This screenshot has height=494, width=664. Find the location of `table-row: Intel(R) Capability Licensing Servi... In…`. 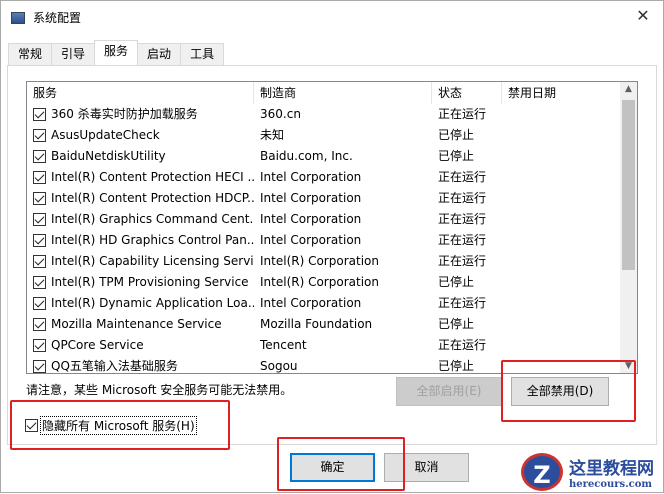

table-row: Intel(R) Capability Licensing Servi... In… is located at coordinates (332, 261).